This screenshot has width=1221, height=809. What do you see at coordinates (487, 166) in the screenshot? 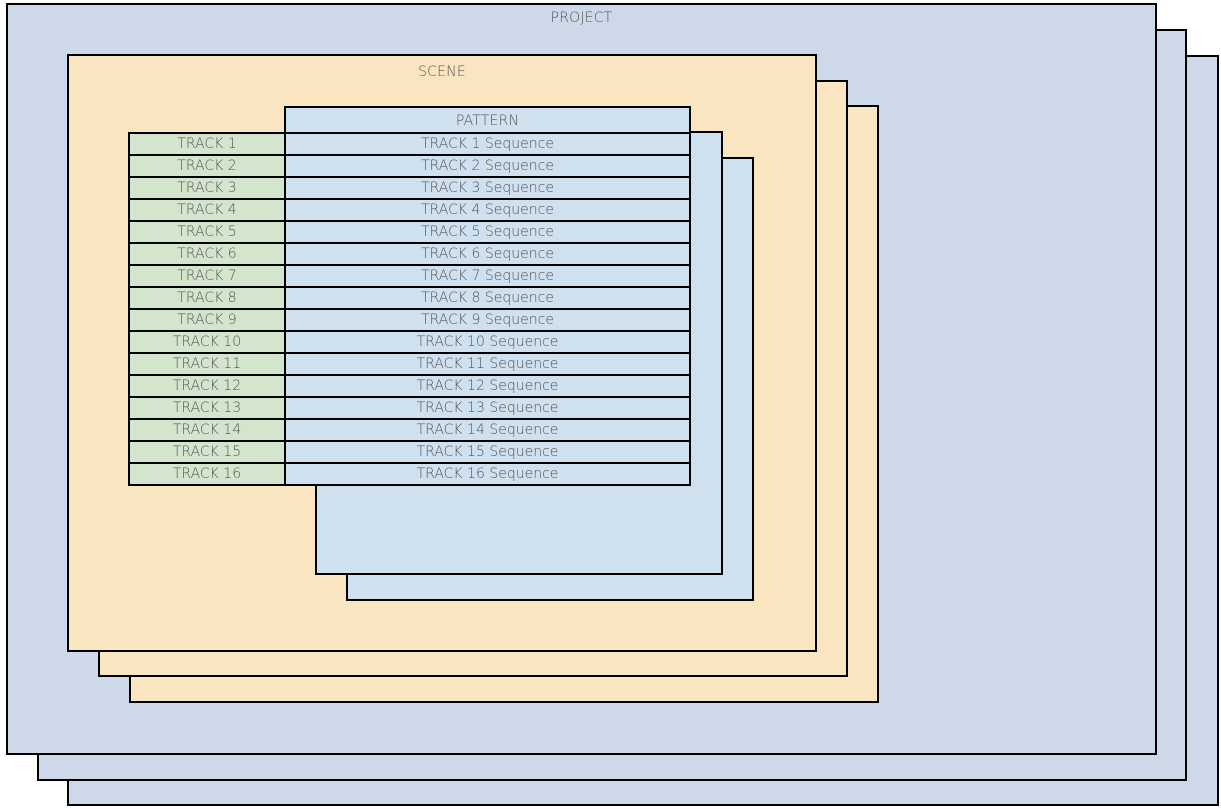
I see `track-sequence-cell: TRACK 2 Sequence` at bounding box center [487, 166].